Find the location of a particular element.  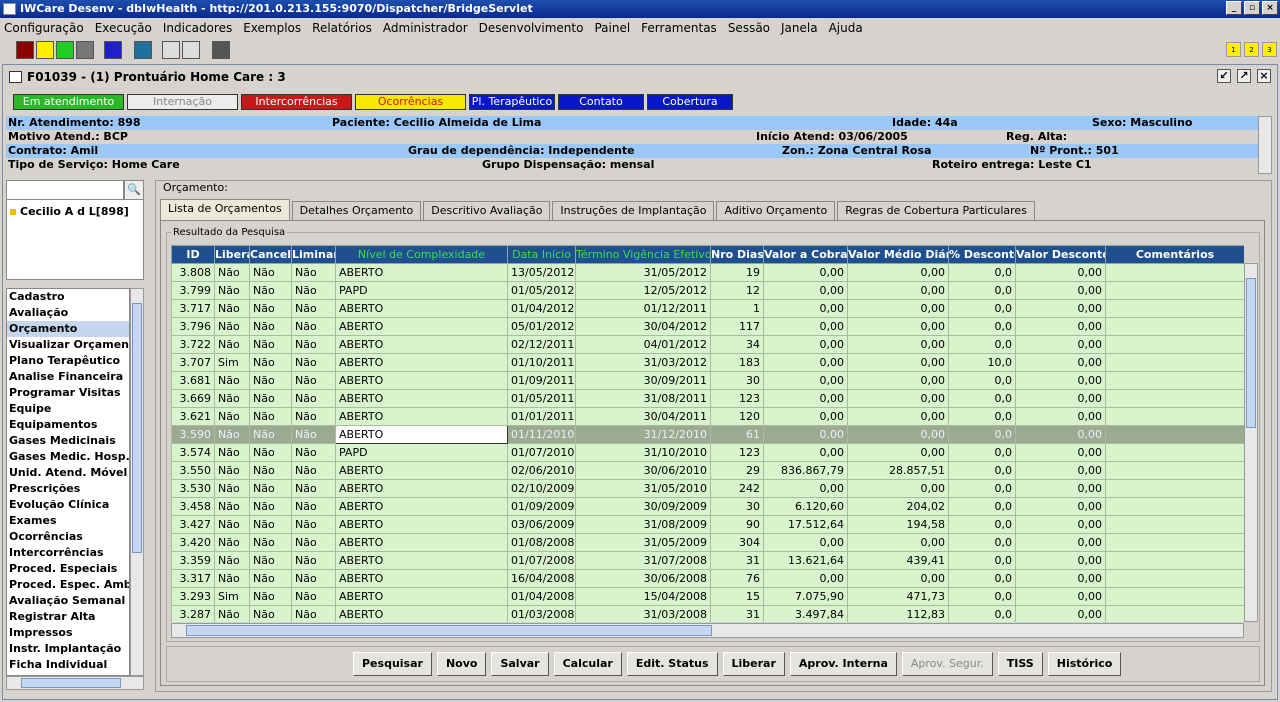

cell-data-inicio: 02/12/2011 is located at coordinates (541, 344).